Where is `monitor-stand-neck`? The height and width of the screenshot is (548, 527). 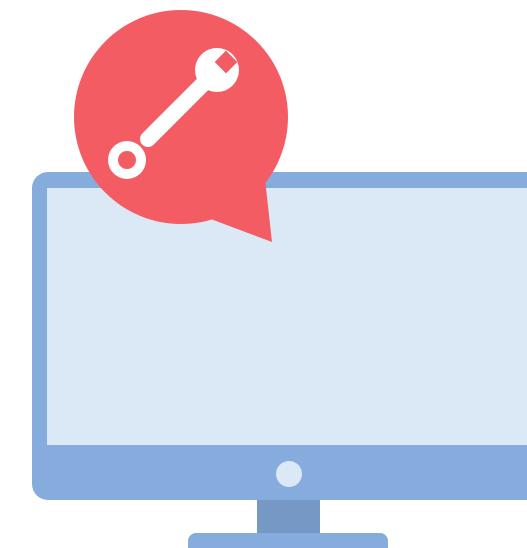
monitor-stand-neck is located at coordinates (288, 515).